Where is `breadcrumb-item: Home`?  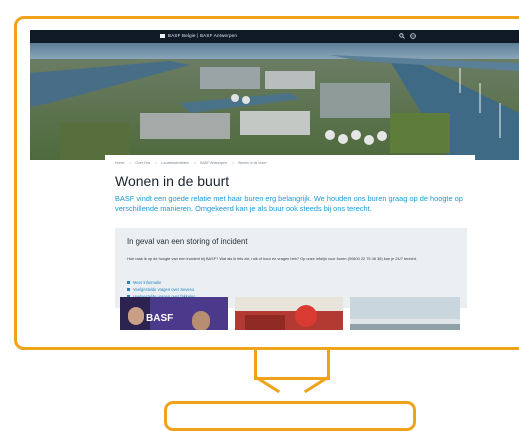
breadcrumb-item: Home is located at coordinates (119, 163).